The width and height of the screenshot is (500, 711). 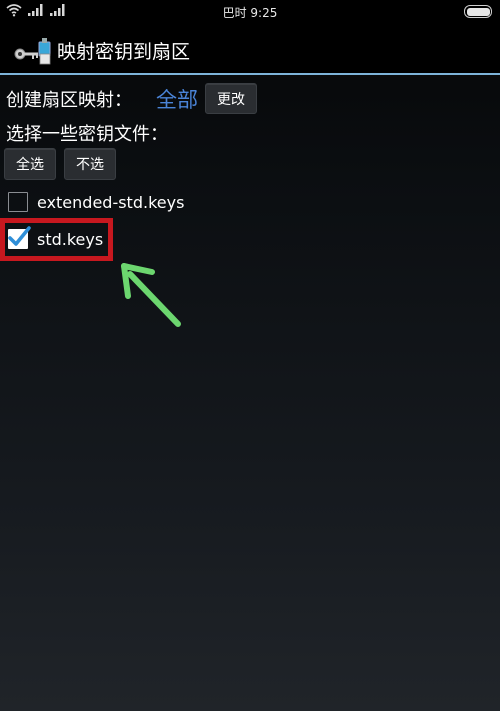 I want to click on status-time: 巴时 9:25, so click(x=250, y=13).